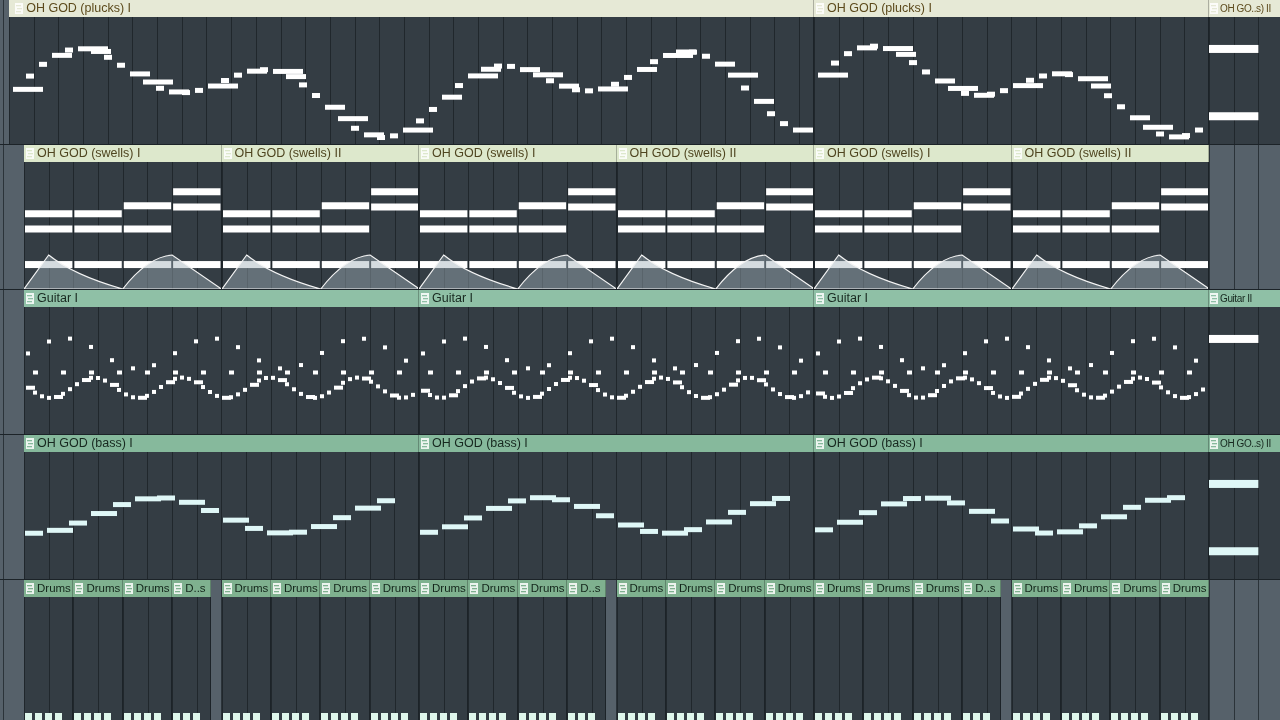 This screenshot has width=1280, height=720. I want to click on clip-label: OH GOD (swells) I, so click(879, 153).